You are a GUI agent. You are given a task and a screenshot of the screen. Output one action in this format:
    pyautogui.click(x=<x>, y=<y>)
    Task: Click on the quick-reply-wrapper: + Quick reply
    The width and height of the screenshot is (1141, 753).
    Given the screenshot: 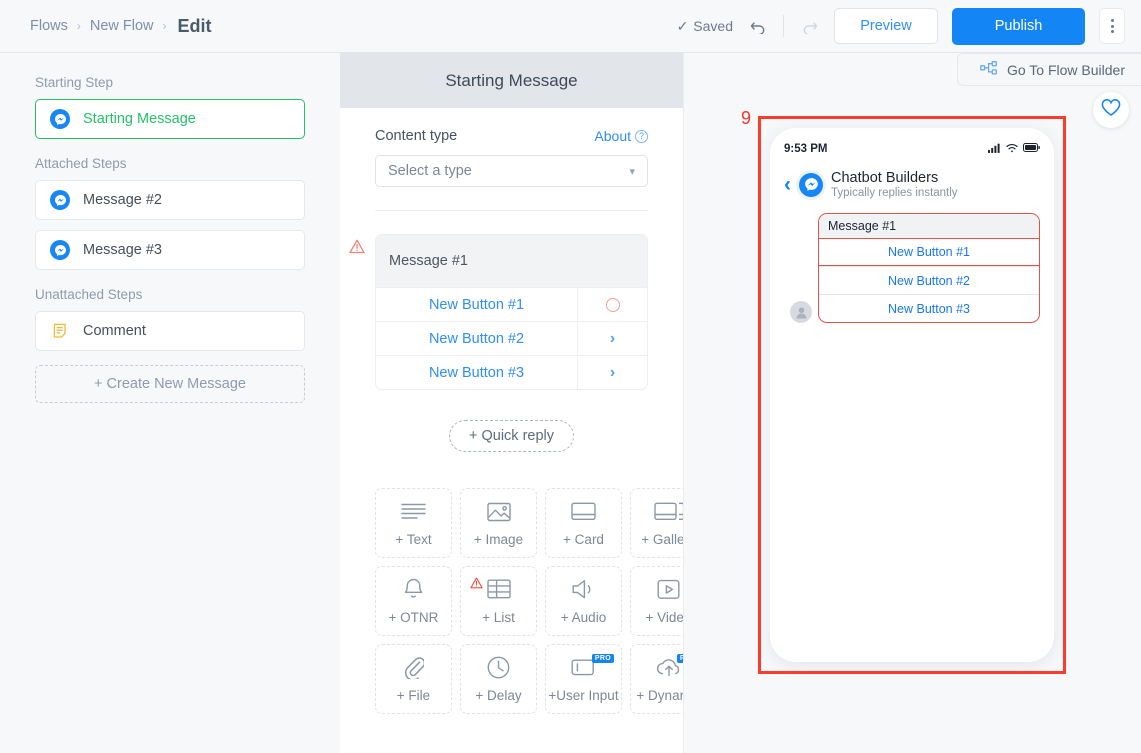 What is the action you would take?
    pyautogui.click(x=511, y=436)
    